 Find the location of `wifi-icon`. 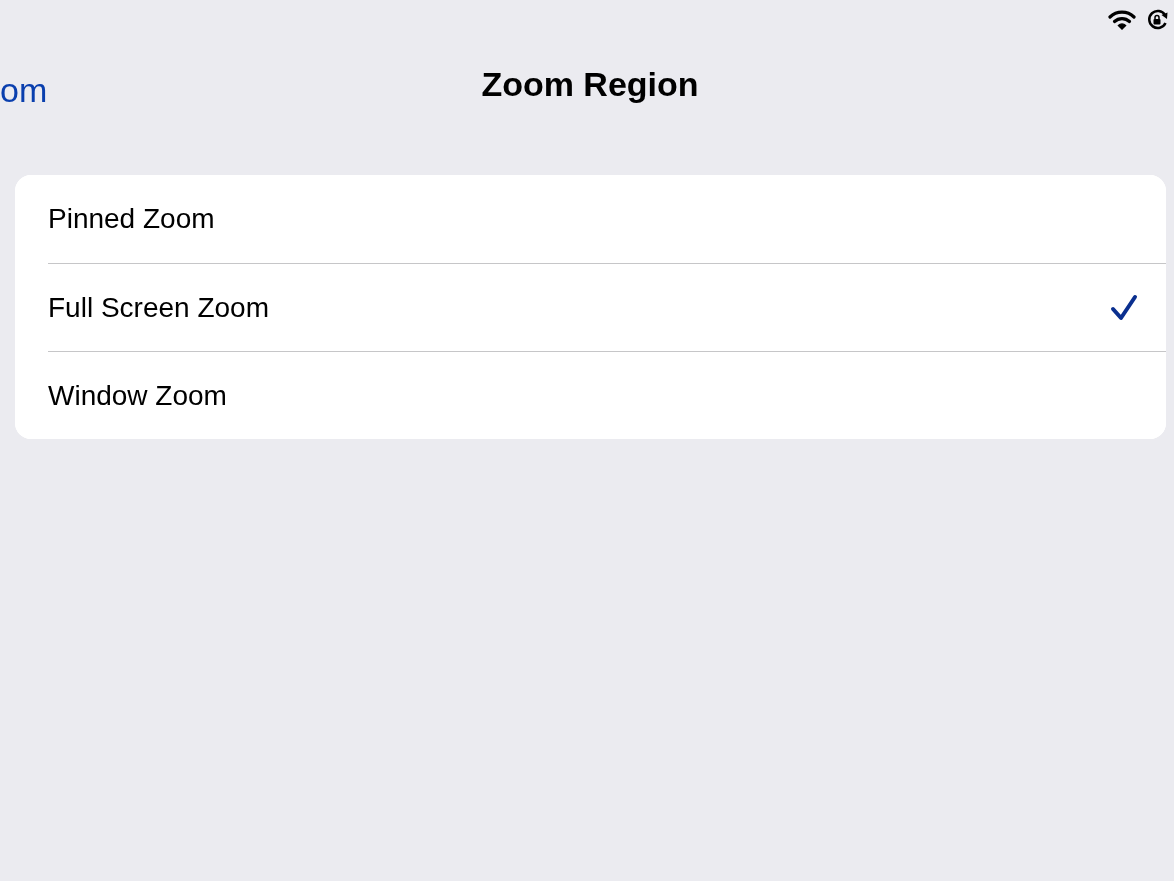

wifi-icon is located at coordinates (1122, 20).